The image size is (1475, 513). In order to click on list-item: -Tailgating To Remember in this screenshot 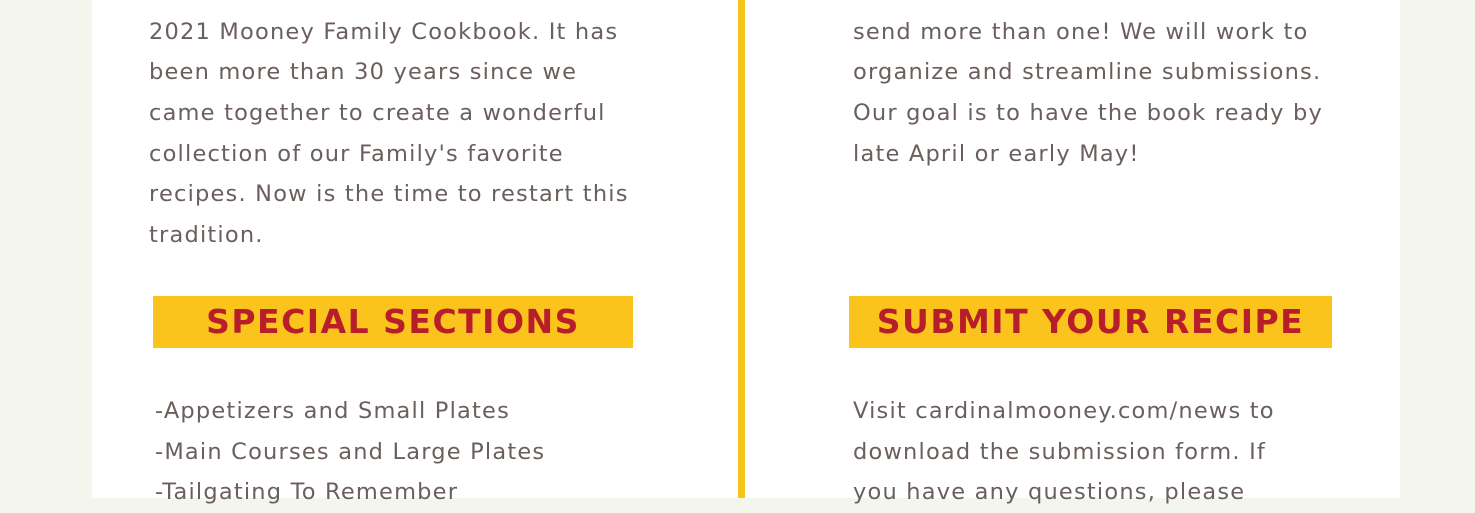, I will do `click(307, 492)`.